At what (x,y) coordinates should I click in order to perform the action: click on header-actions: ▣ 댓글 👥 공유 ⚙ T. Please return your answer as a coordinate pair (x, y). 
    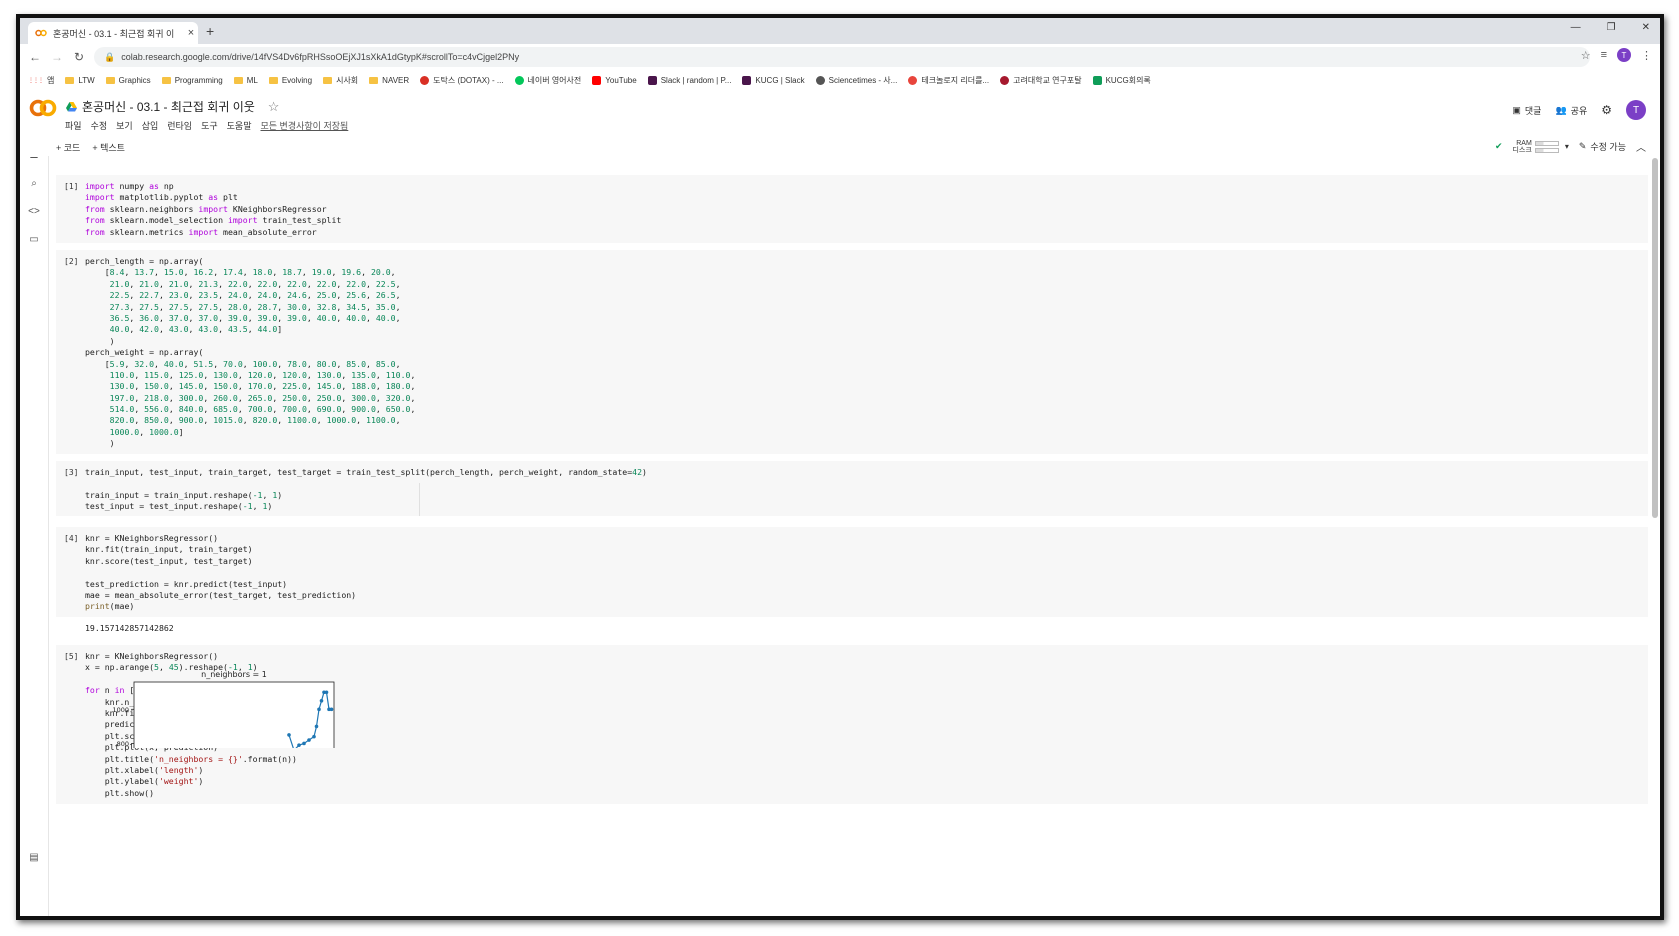
    Looking at the image, I should click on (1579, 110).